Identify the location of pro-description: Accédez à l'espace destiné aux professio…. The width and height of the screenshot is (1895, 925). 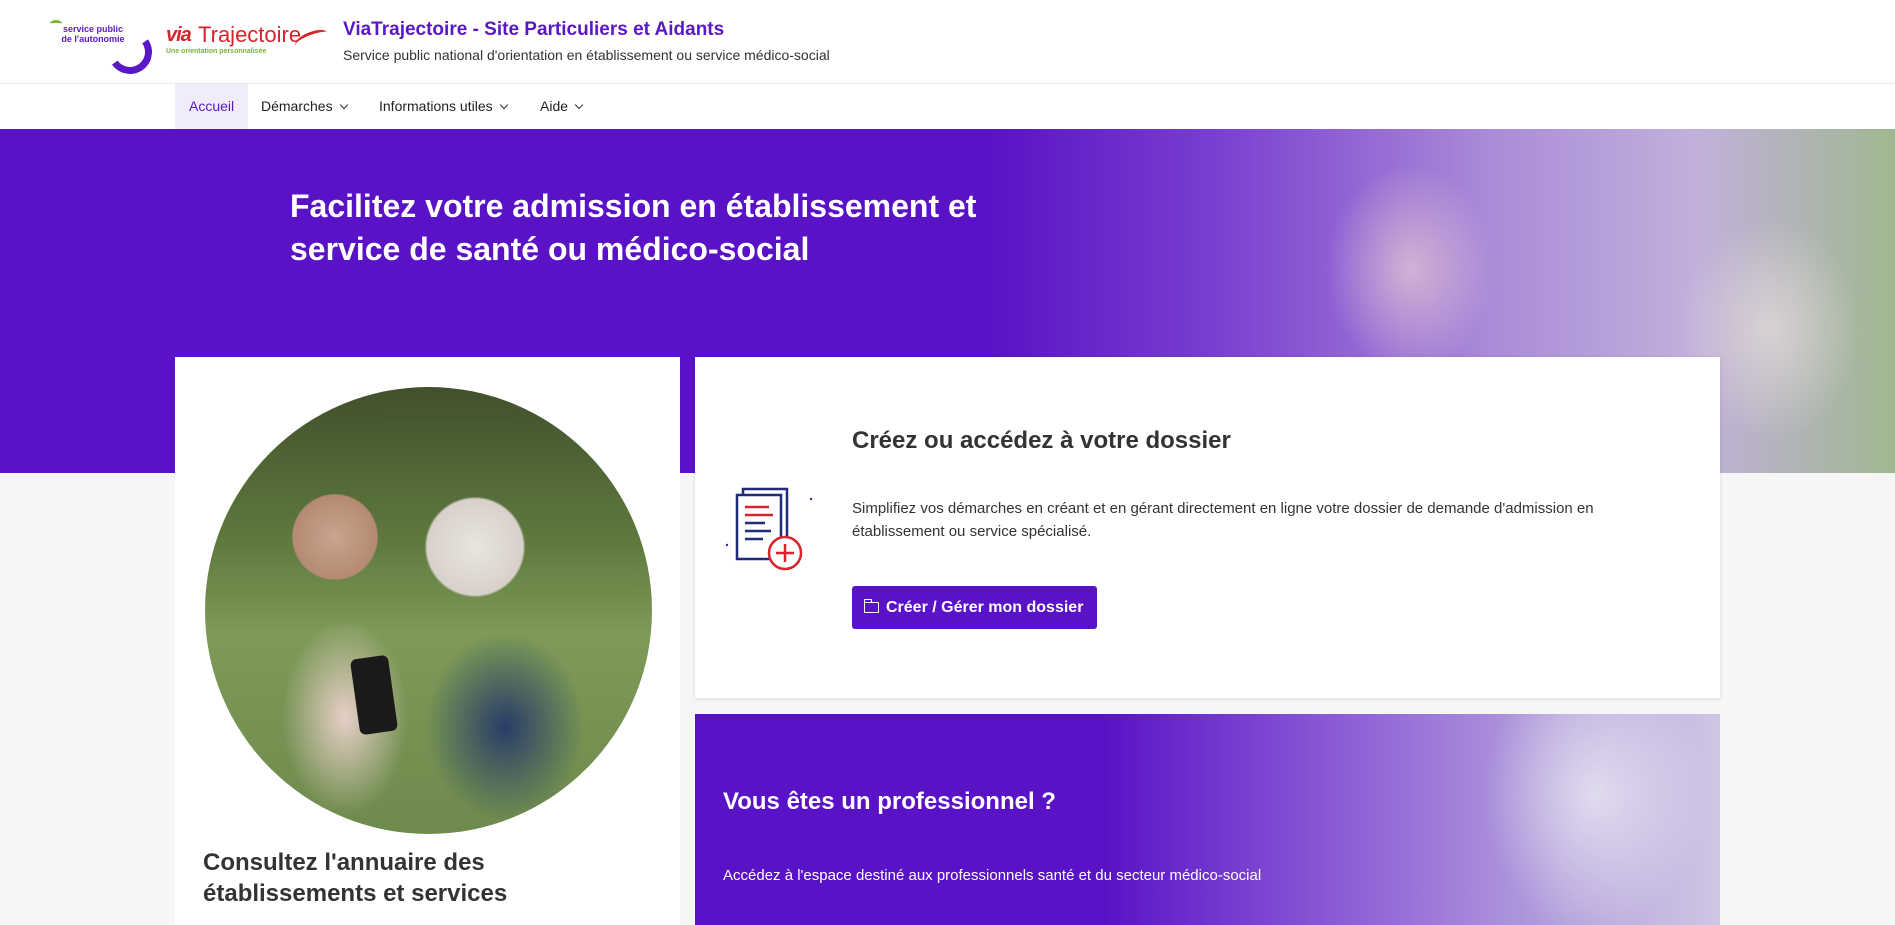
(992, 875).